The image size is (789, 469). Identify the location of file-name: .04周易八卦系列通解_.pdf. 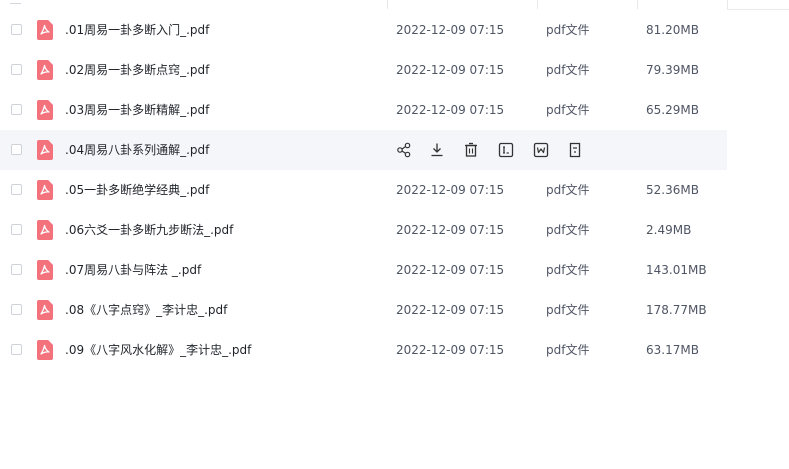
(137, 150).